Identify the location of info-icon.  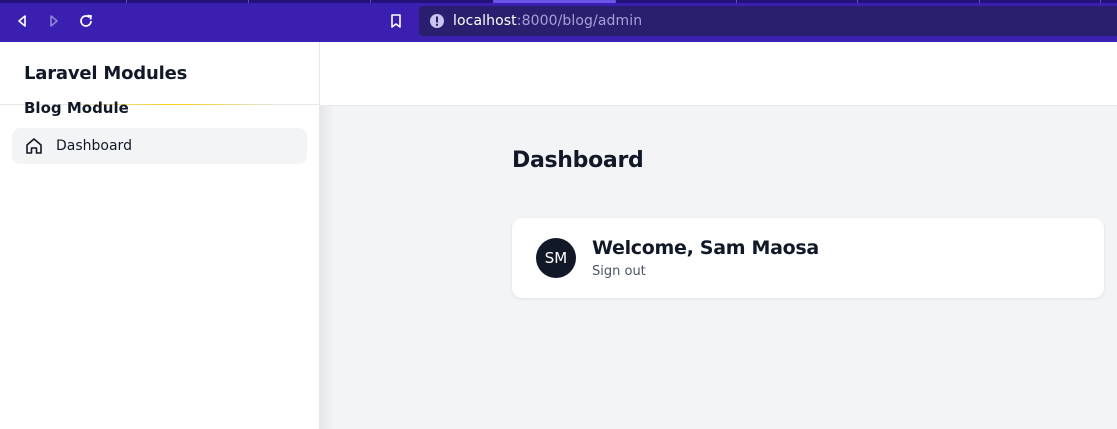
(437, 21).